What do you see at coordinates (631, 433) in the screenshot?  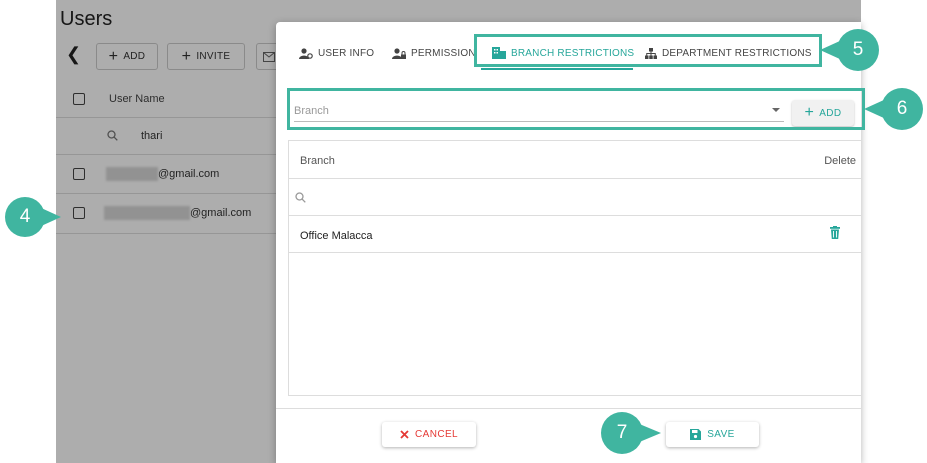 I see `callout-marker-7: 7` at bounding box center [631, 433].